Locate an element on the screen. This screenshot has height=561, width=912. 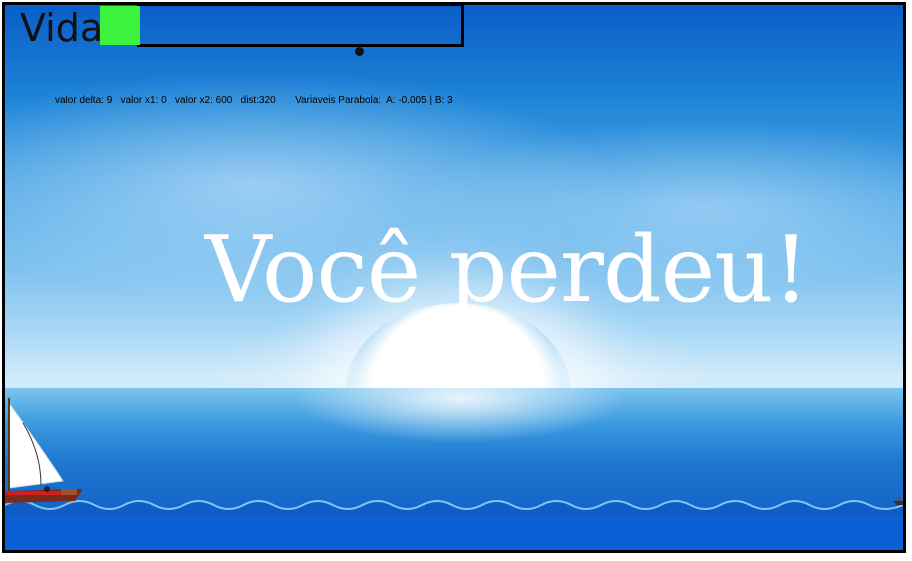
boat-icon is located at coordinates (898, 501).